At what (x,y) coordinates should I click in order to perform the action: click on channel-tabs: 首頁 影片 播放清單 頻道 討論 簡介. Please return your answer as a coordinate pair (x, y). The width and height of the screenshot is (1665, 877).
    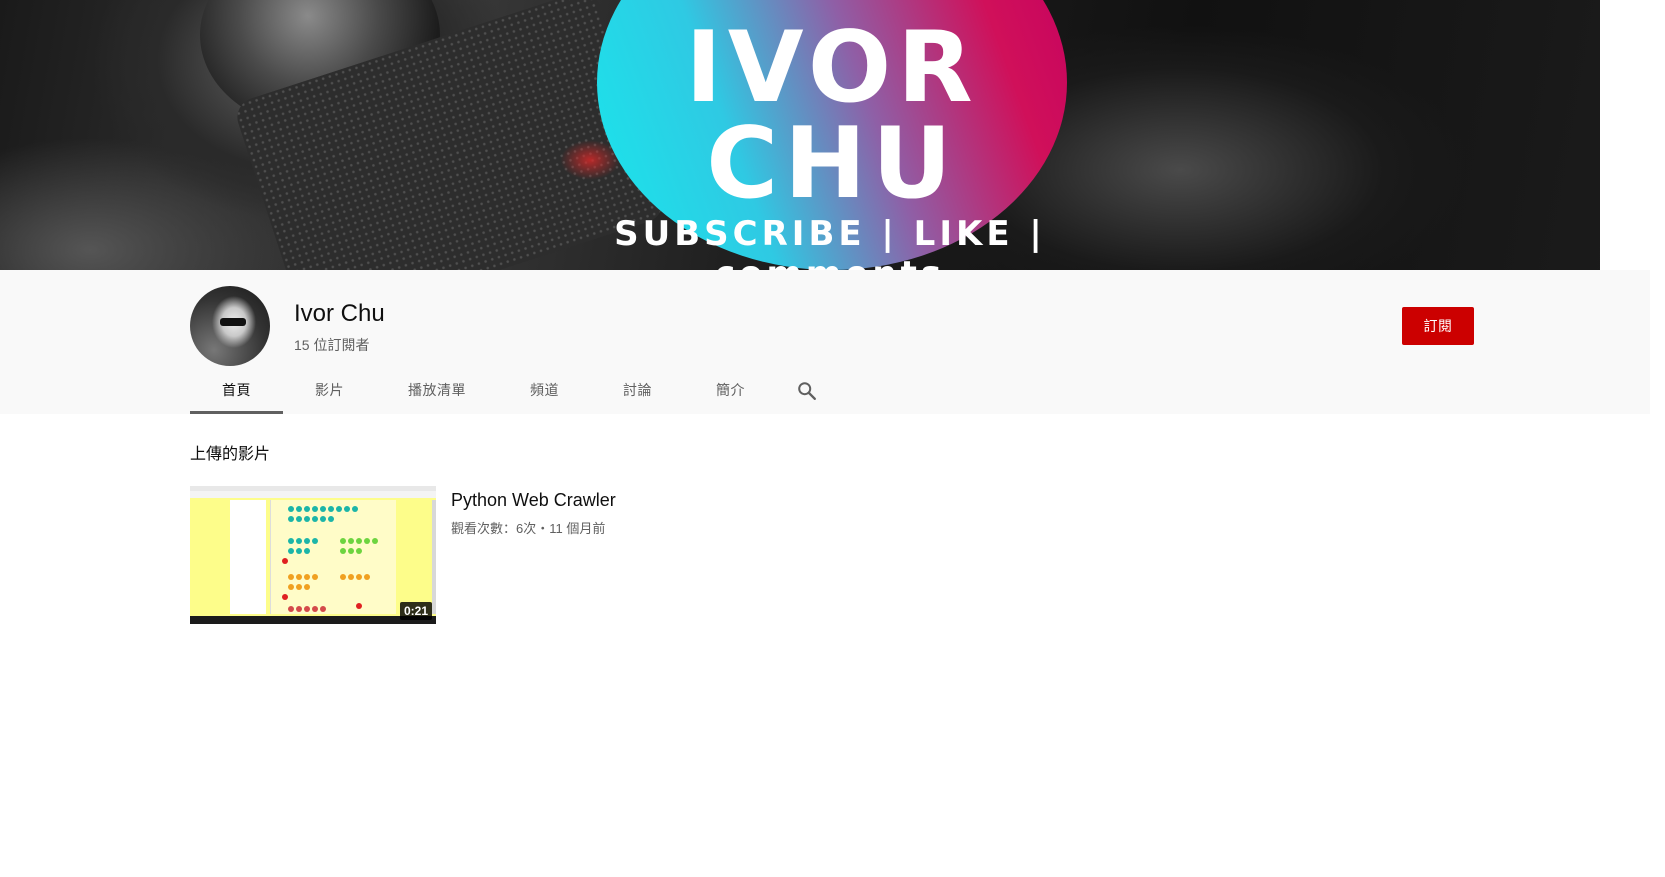
    Looking at the image, I should click on (513, 393).